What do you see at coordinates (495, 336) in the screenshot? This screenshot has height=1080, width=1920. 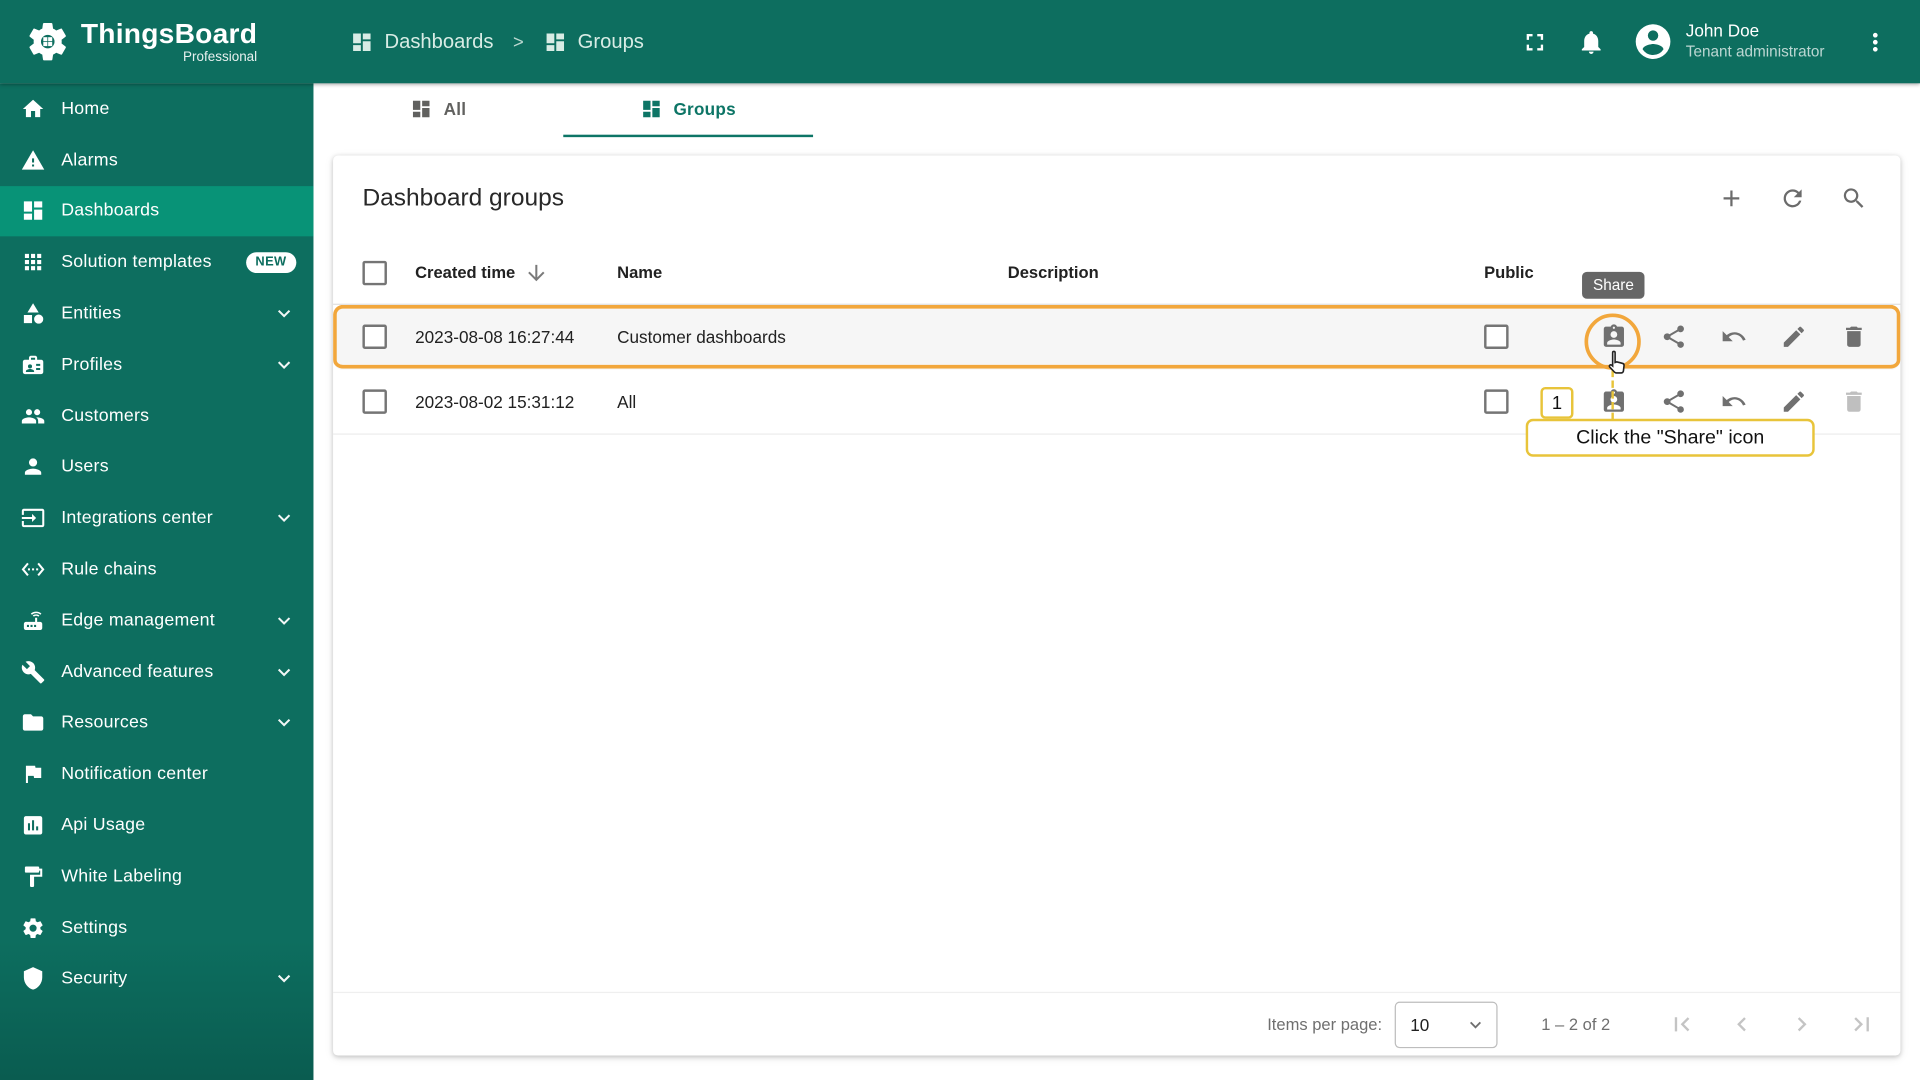 I see `cell-created-time: 2023-08-08 16:27:44` at bounding box center [495, 336].